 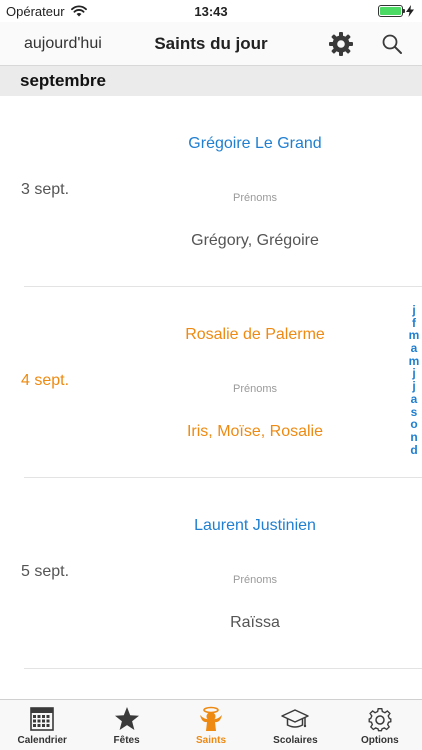 What do you see at coordinates (295, 718) in the screenshot?
I see `graduation-cap-icon` at bounding box center [295, 718].